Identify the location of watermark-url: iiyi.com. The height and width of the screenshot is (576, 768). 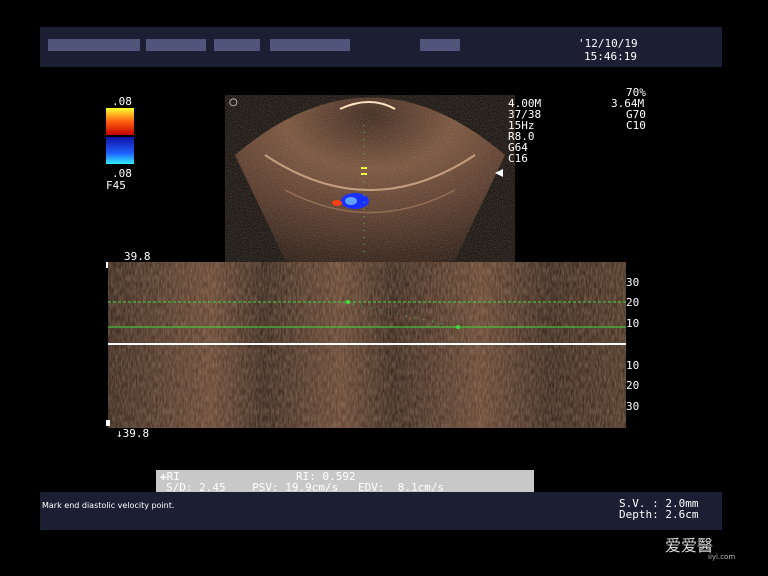
(722, 557).